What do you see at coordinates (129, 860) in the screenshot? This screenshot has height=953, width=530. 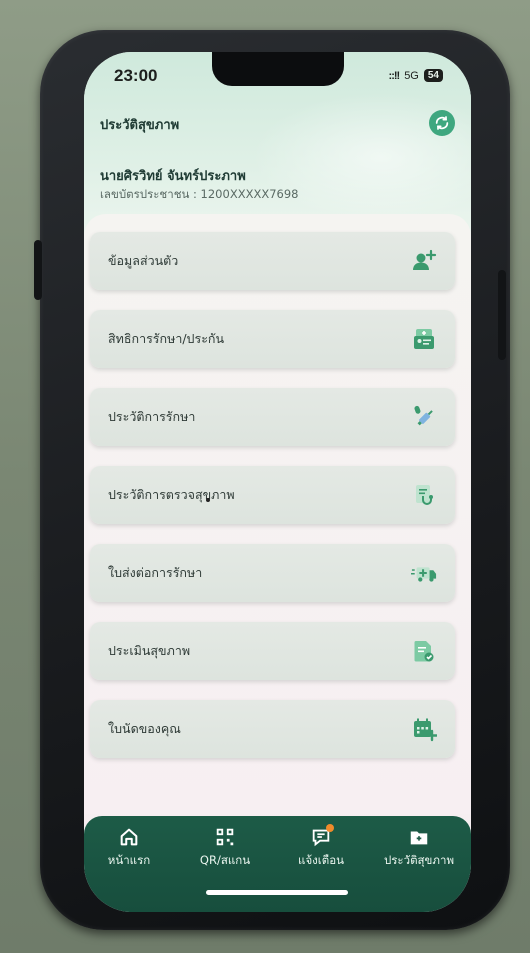 I see `tab-label: หน้าแรก` at bounding box center [129, 860].